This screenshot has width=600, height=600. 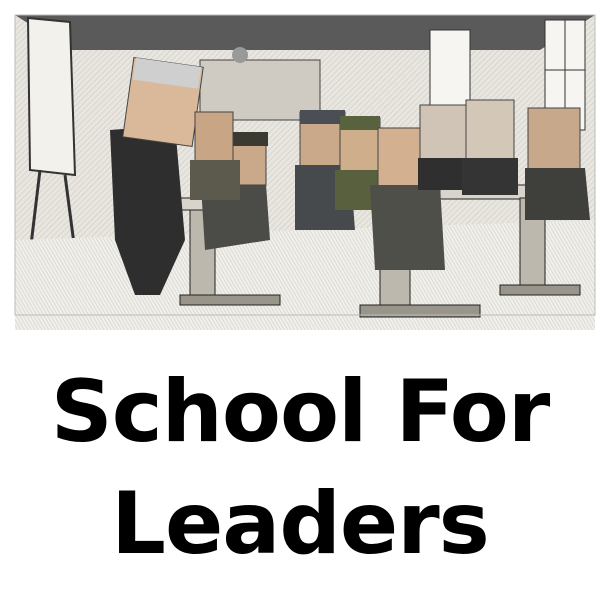 I want to click on chalkboard-easel, so click(x=51, y=96).